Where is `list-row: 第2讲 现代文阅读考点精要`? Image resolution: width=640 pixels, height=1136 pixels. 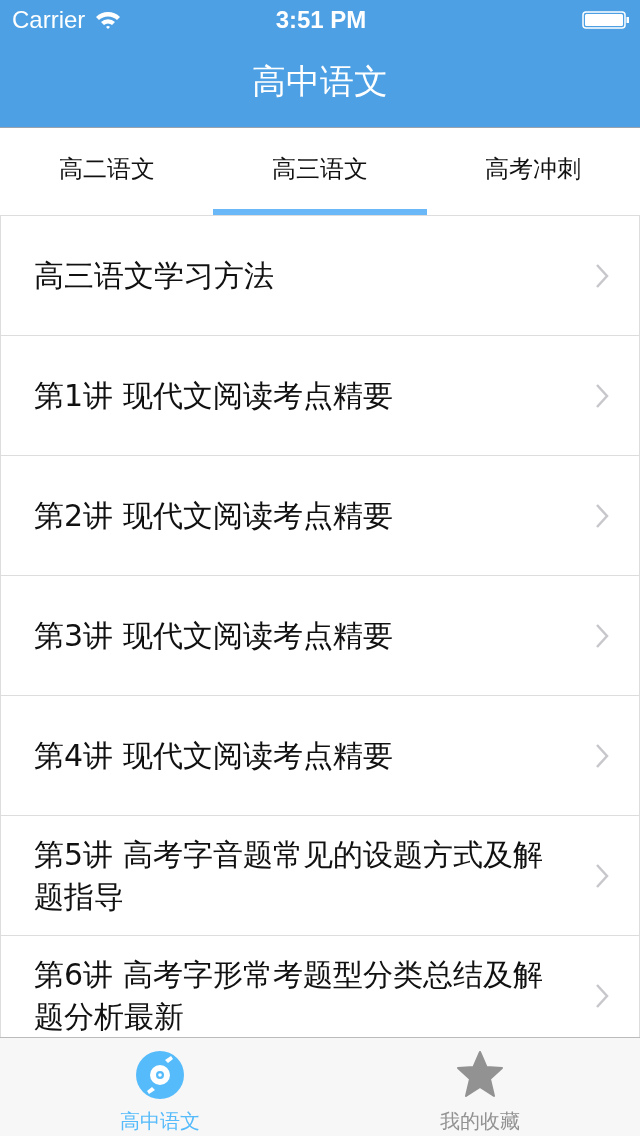 list-row: 第2讲 现代文阅读考点精要 is located at coordinates (320, 516).